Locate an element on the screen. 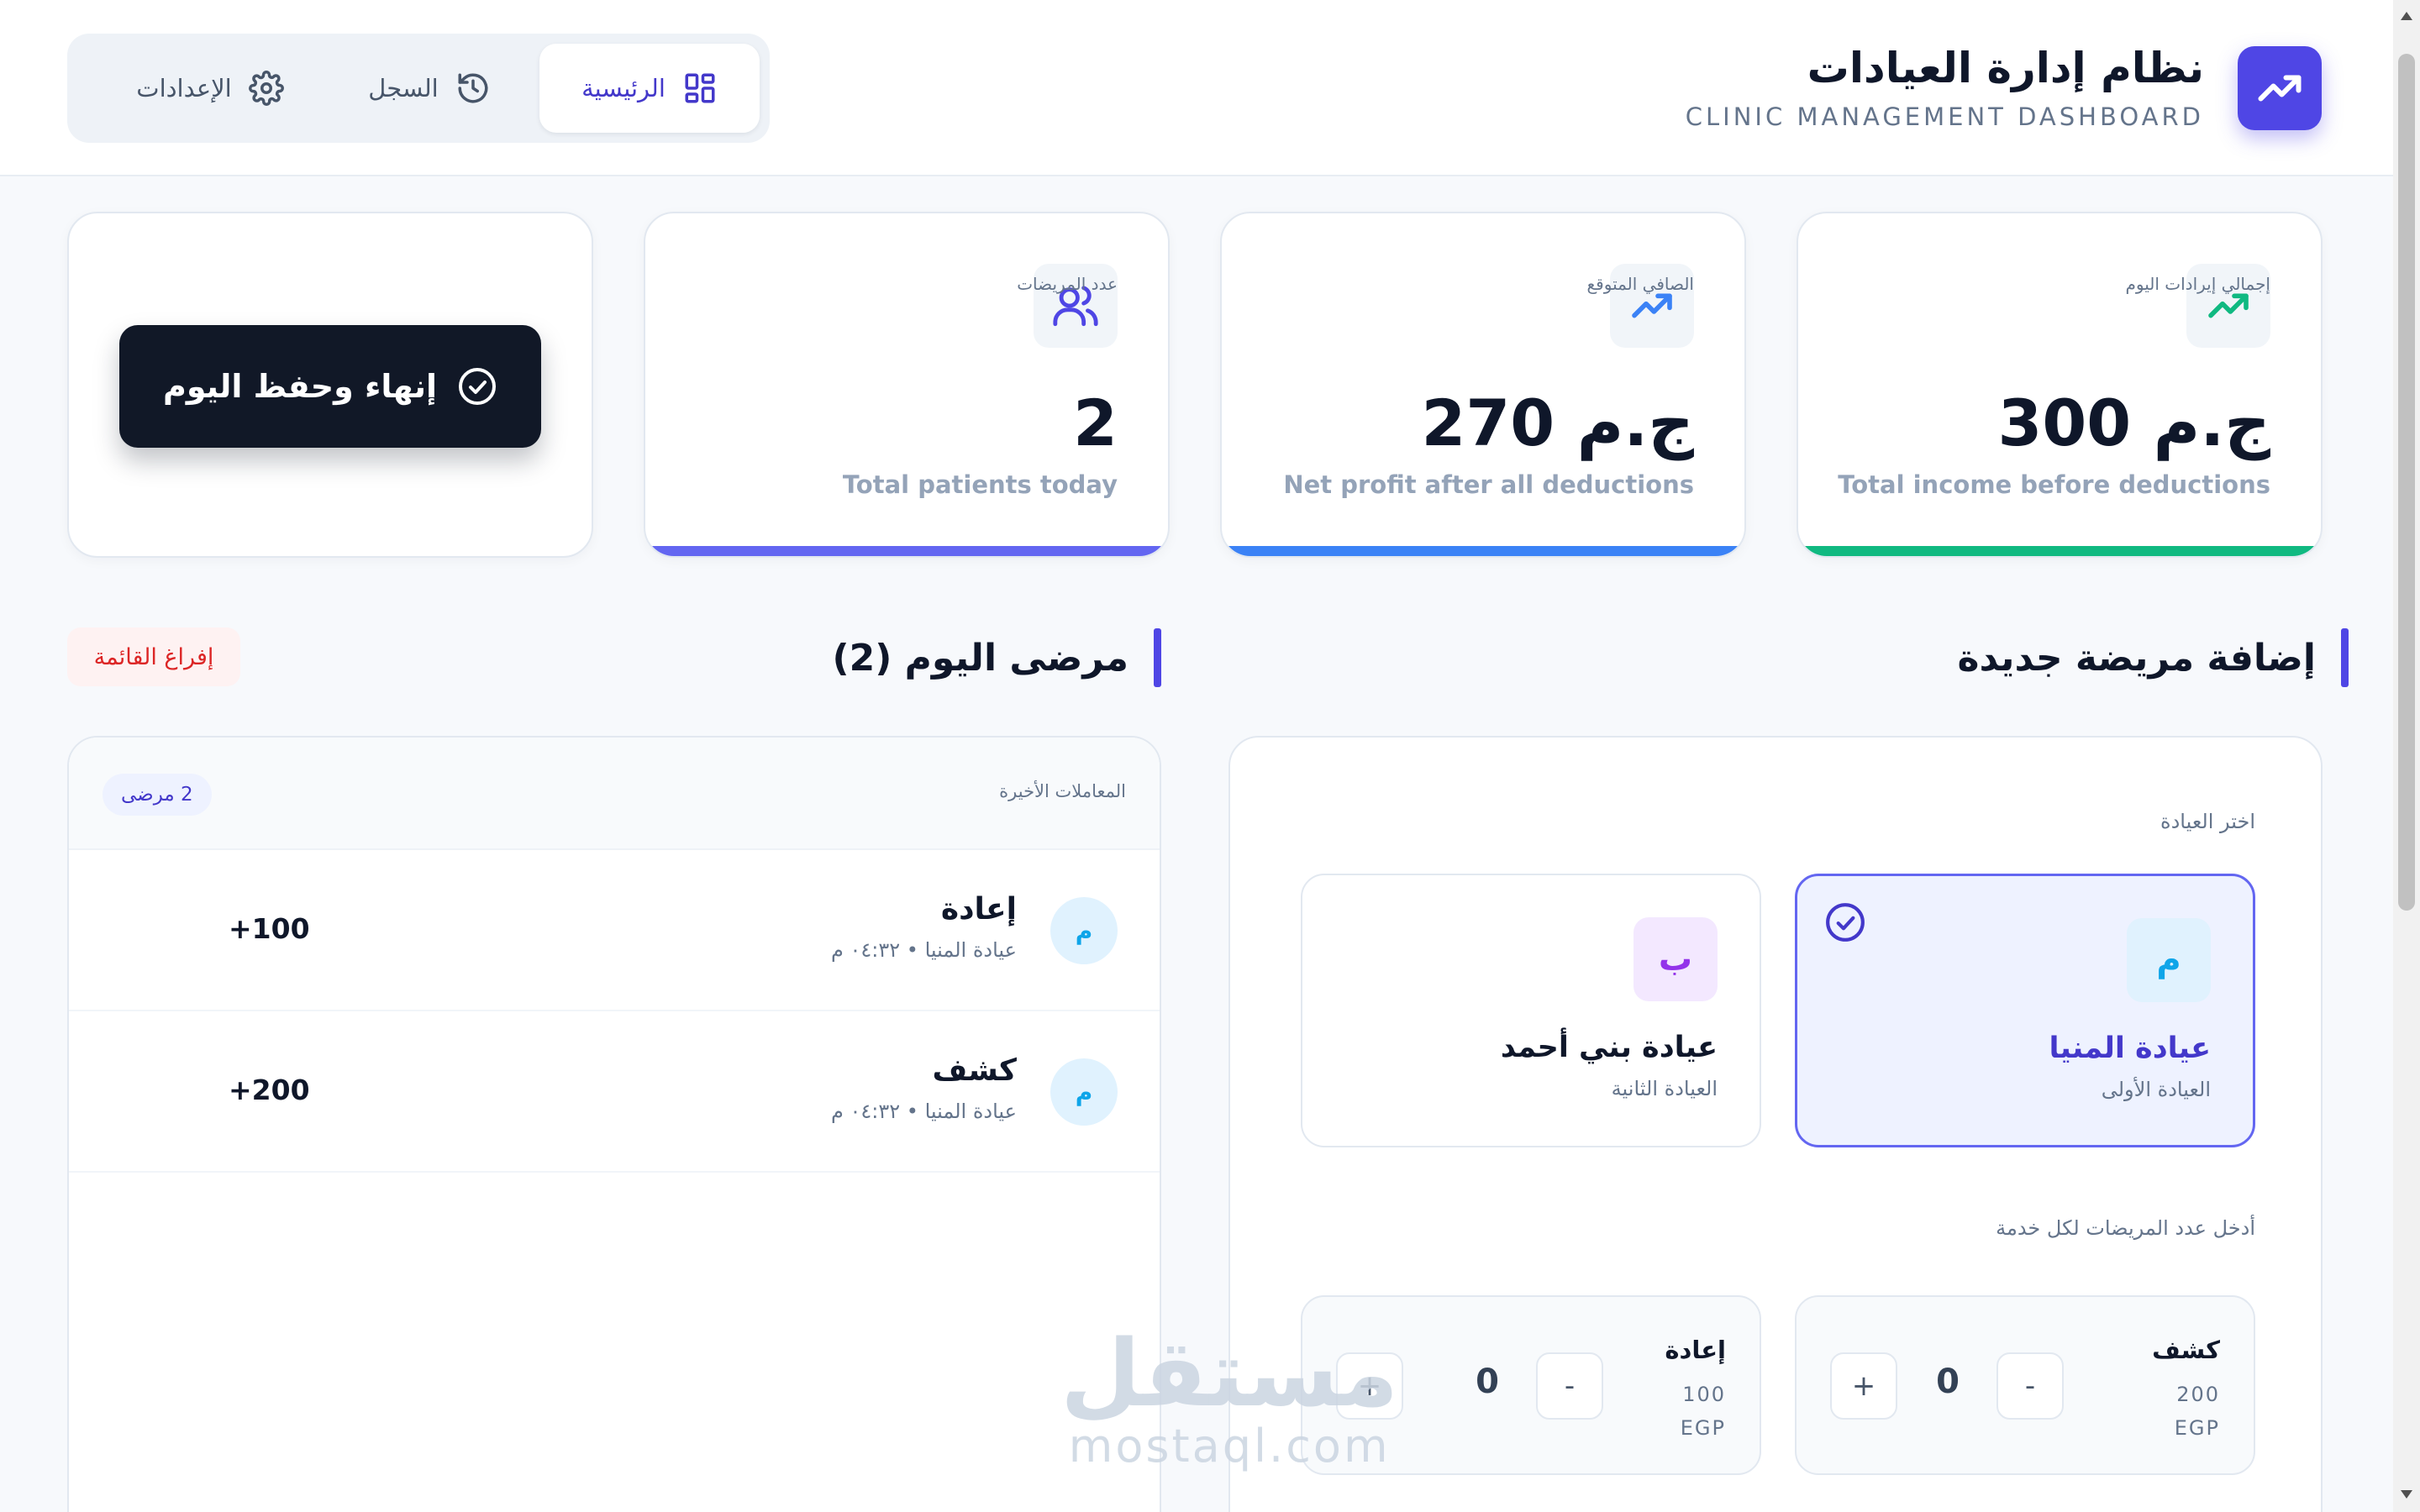 This screenshot has height=1512, width=2420. stat-label: إجمالي إيرادات اليوم is located at coordinates (2197, 284).